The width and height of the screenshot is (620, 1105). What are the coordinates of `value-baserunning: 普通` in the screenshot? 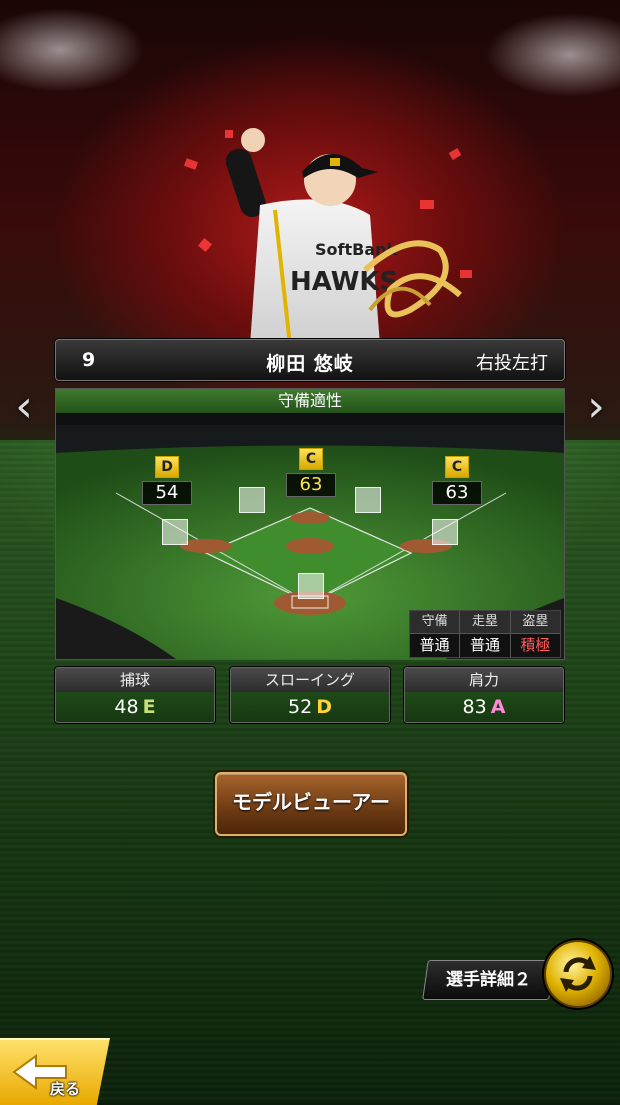 It's located at (485, 645).